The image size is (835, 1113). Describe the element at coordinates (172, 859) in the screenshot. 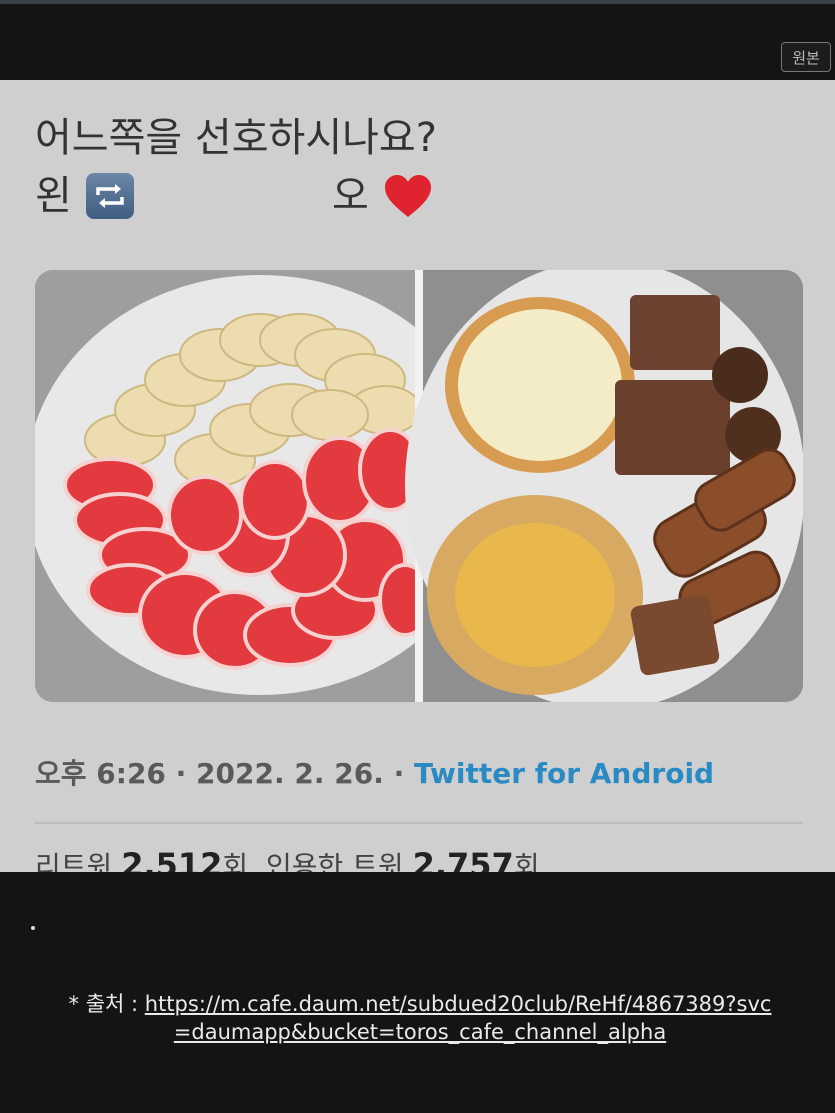

I see `retweet-count: 2,512` at that location.